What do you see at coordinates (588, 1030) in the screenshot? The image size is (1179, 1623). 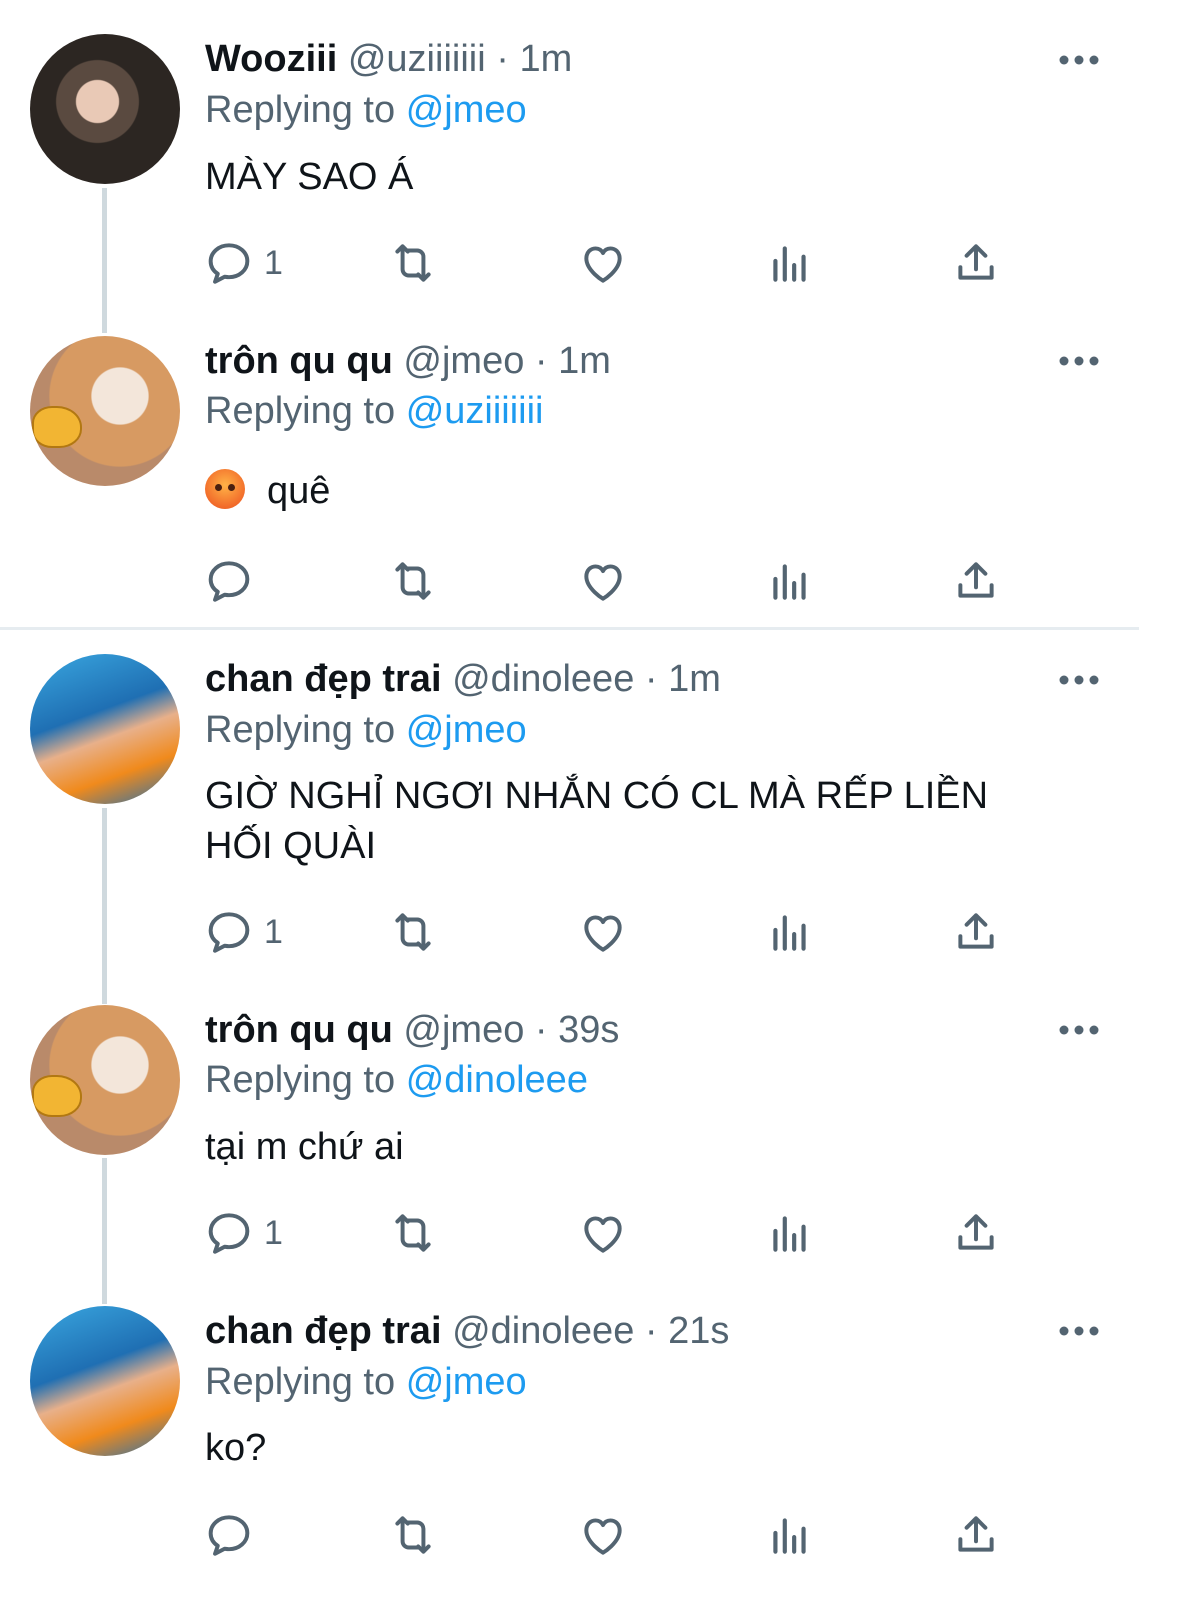 I see `timestamp: 39s` at bounding box center [588, 1030].